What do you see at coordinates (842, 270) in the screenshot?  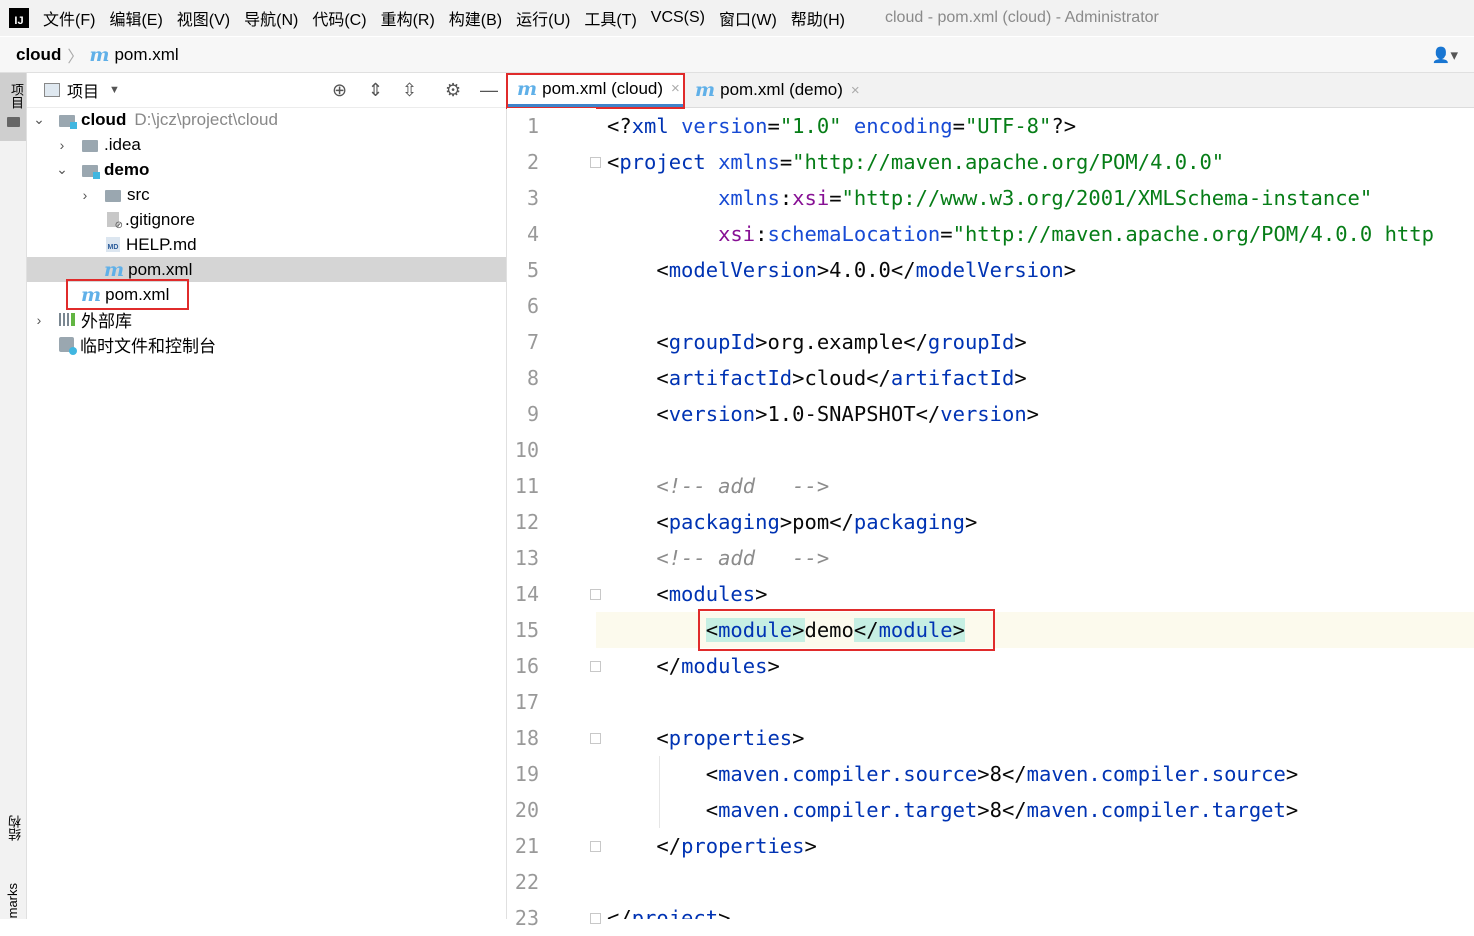 I see `code-line-5: <modelVersion>4.0.0</modelVersion>` at bounding box center [842, 270].